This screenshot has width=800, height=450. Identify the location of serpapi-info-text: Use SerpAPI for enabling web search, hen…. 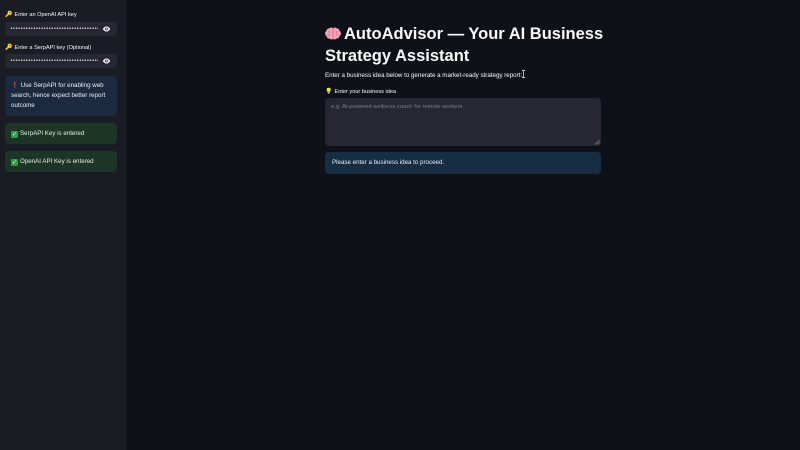
(58, 95).